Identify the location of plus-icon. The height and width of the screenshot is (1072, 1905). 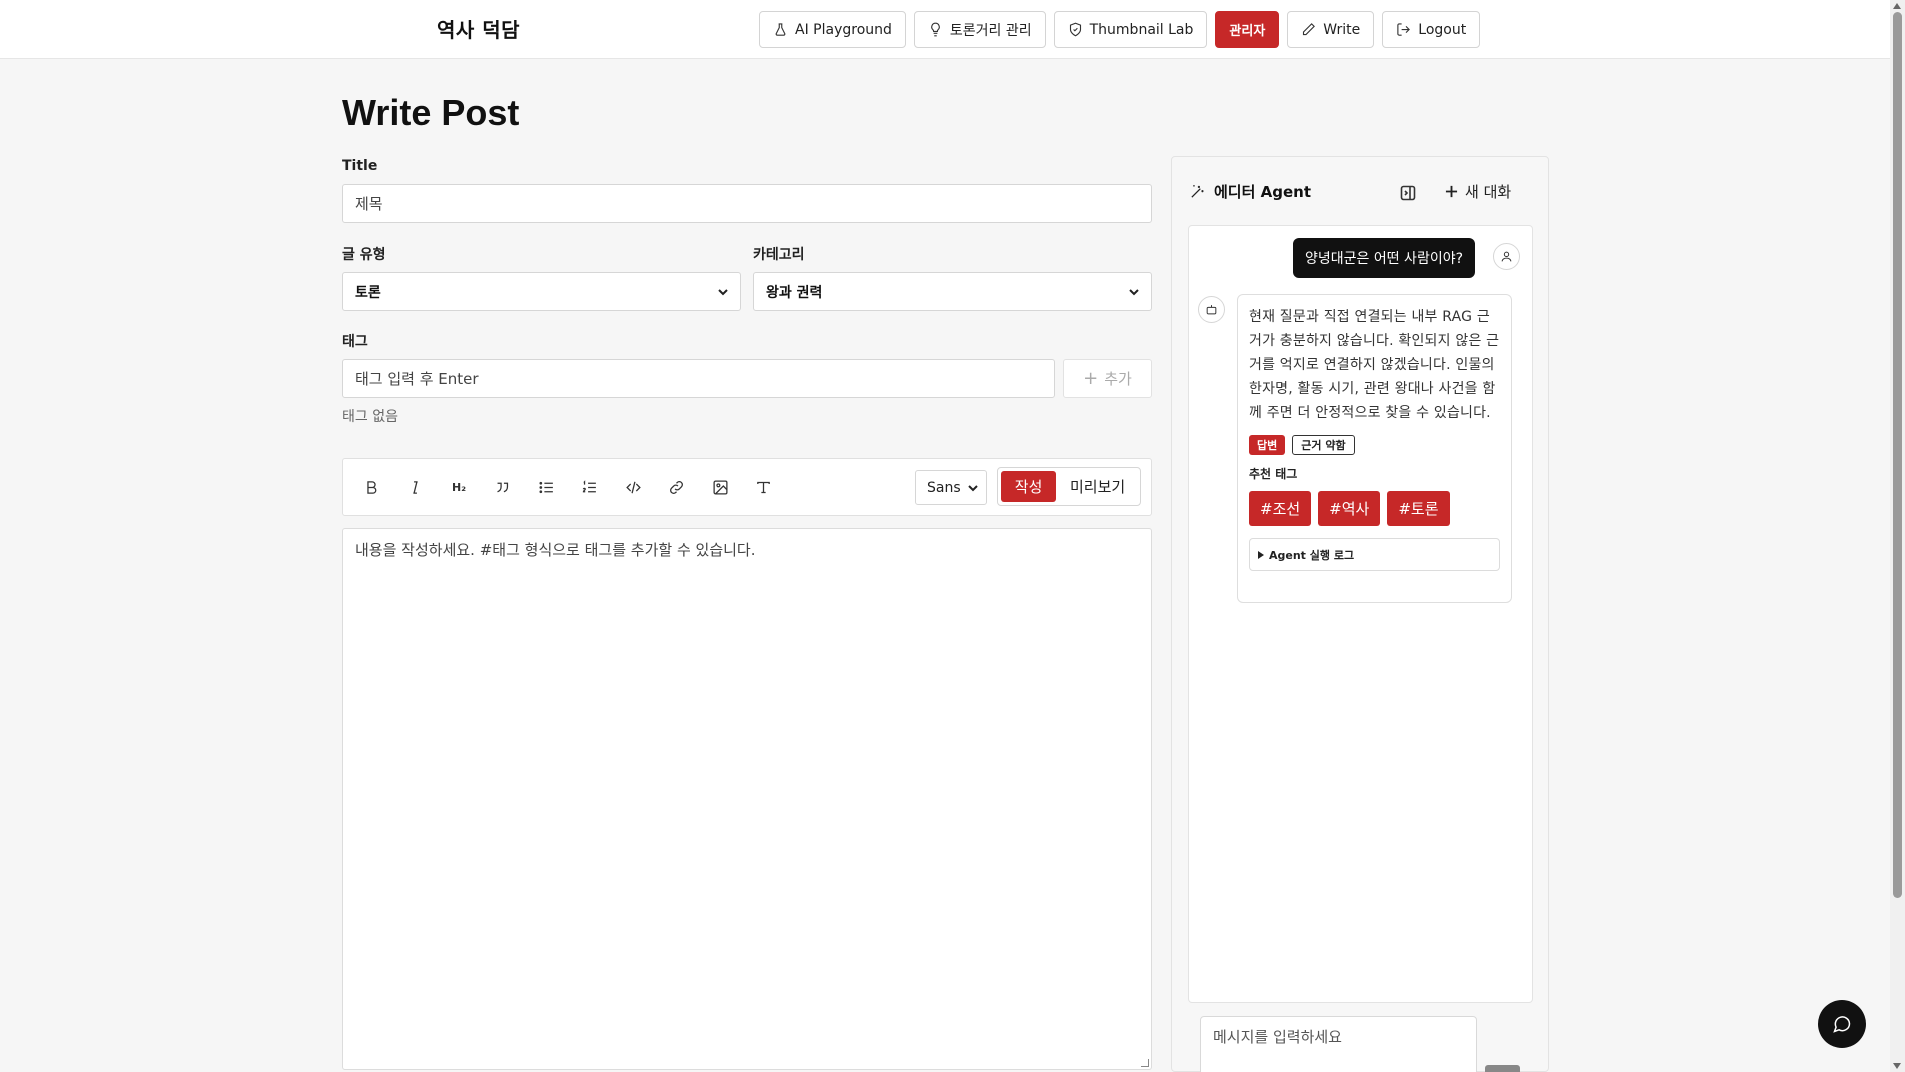
(1451, 191).